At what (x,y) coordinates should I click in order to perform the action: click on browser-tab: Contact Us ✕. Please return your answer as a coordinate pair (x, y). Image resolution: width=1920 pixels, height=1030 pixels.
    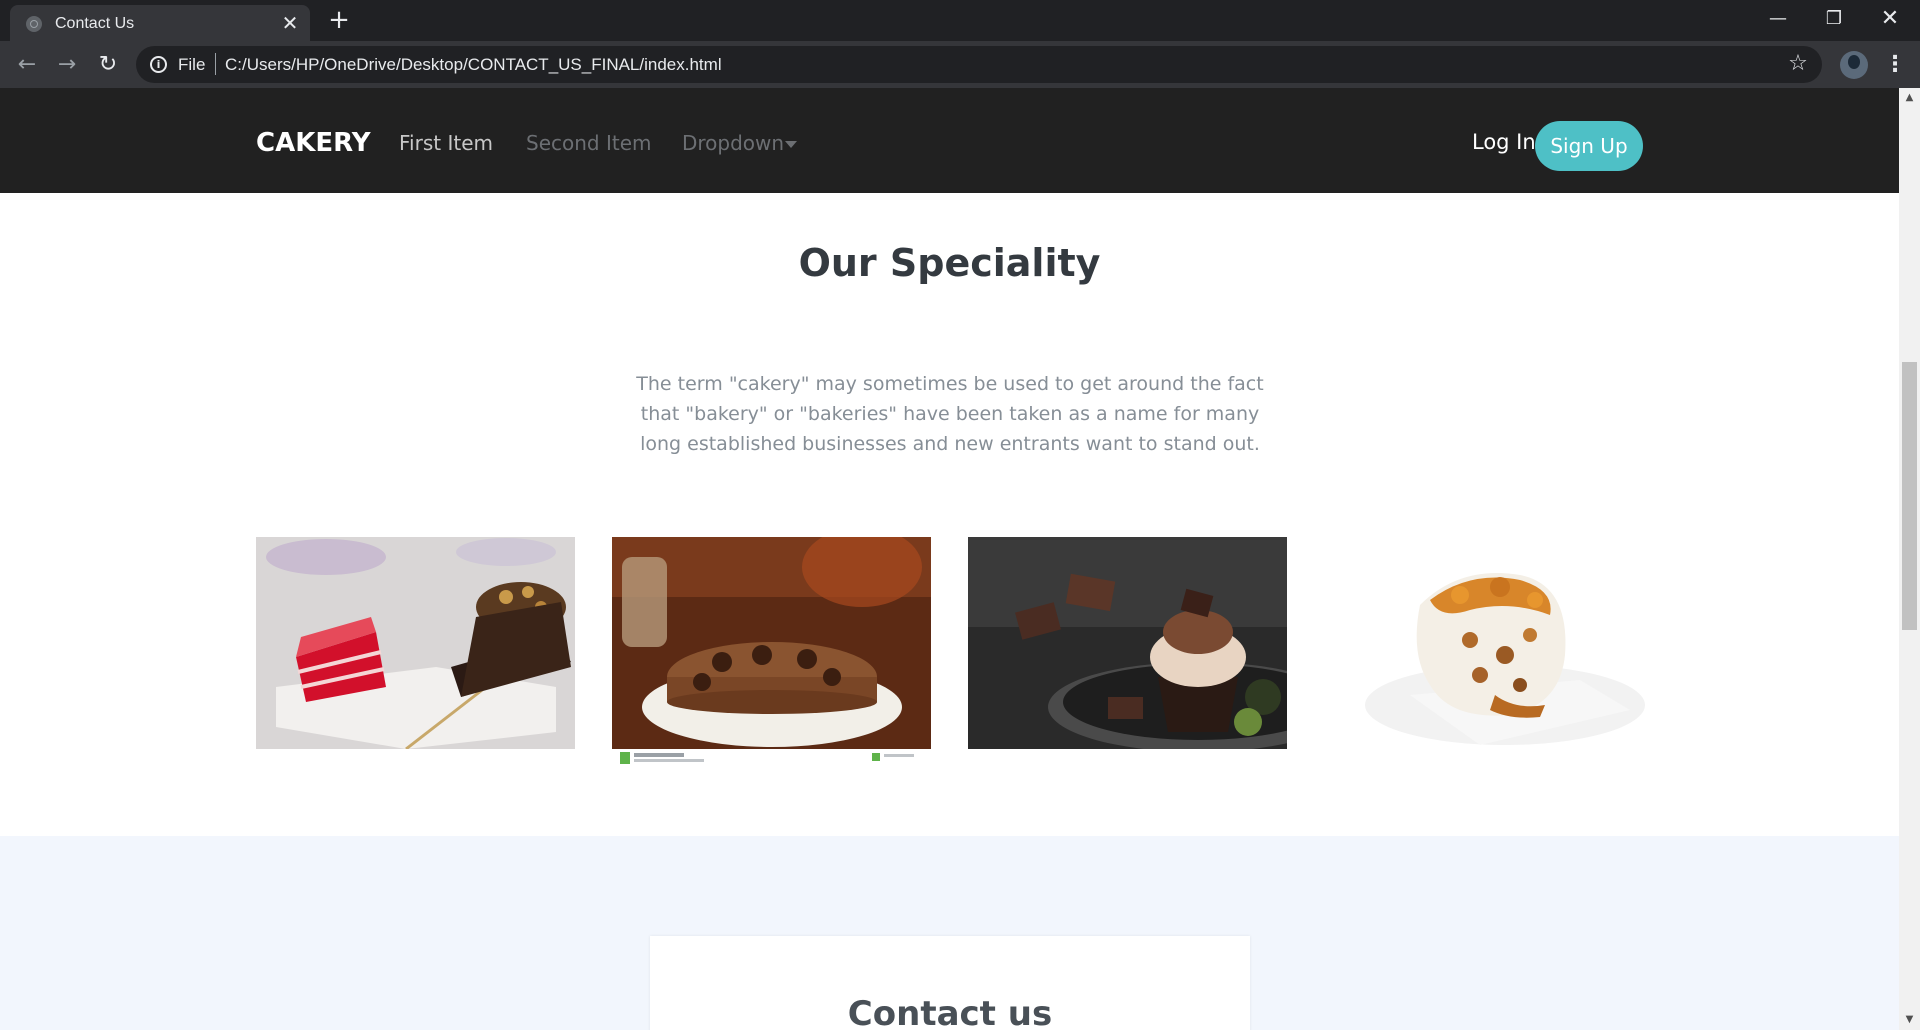
    Looking at the image, I should click on (160, 23).